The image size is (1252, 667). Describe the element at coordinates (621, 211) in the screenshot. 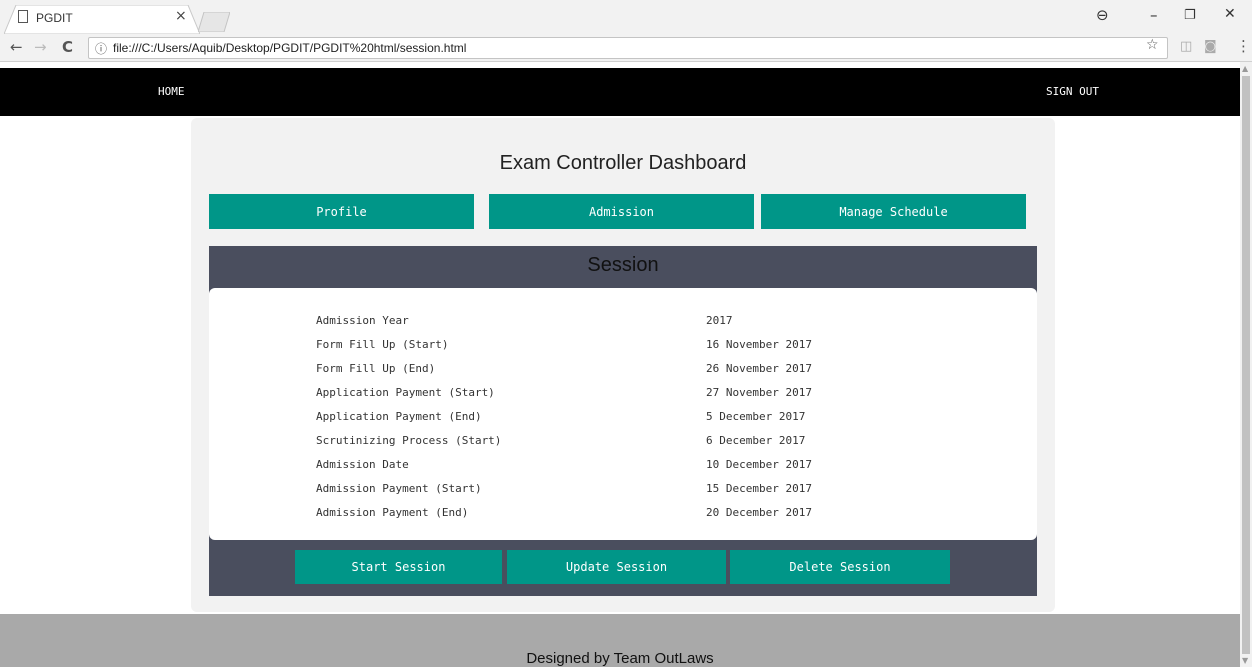

I see `admission-button: Admission` at that location.